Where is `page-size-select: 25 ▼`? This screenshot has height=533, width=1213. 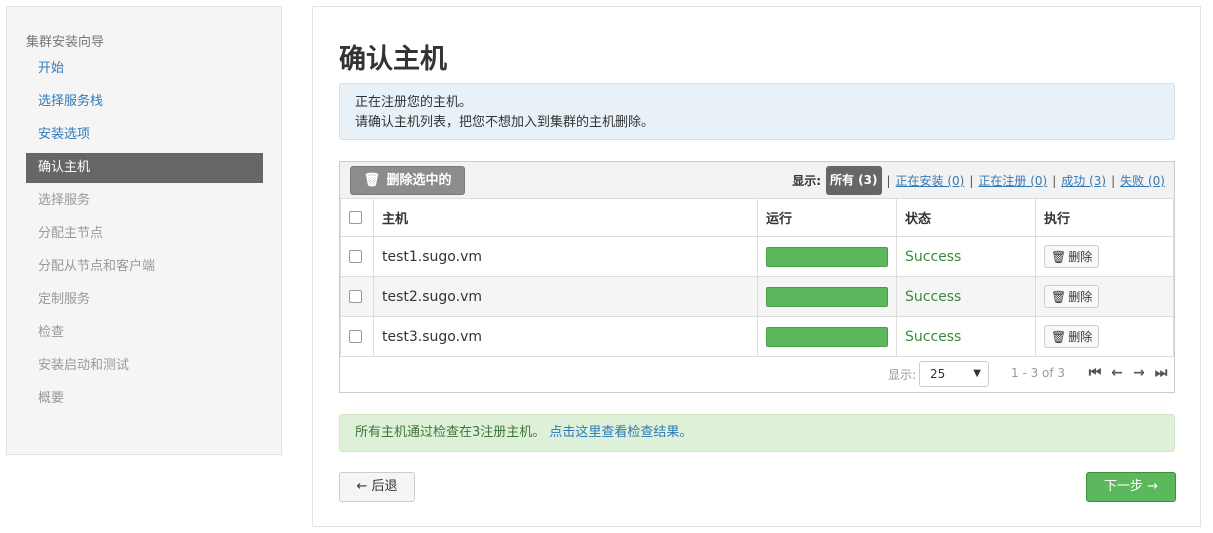 page-size-select: 25 ▼ is located at coordinates (954, 374).